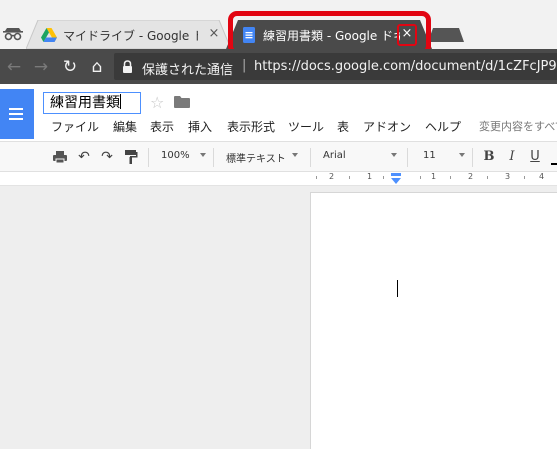 This screenshot has height=449, width=557. I want to click on menu-table: 表, so click(343, 126).